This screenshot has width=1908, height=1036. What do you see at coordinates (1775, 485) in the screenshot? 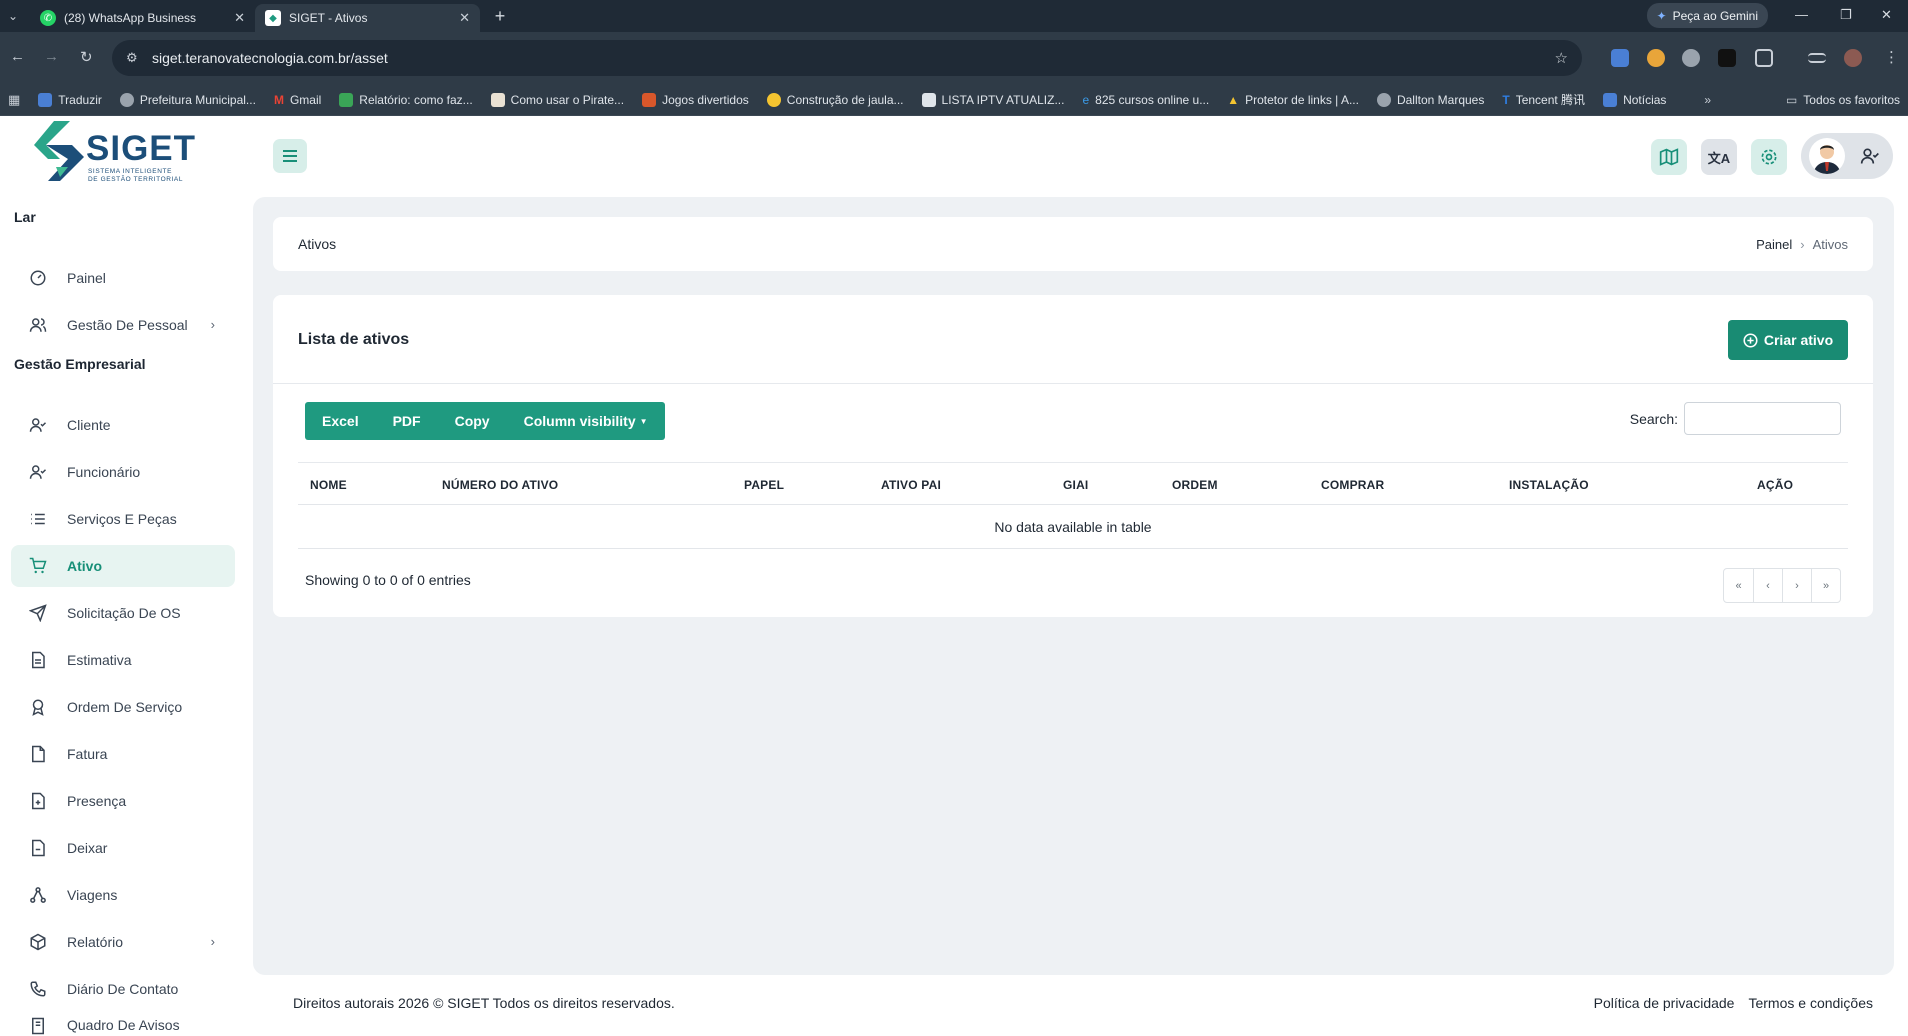
I see `column-header-acao: AÇÃO` at bounding box center [1775, 485].